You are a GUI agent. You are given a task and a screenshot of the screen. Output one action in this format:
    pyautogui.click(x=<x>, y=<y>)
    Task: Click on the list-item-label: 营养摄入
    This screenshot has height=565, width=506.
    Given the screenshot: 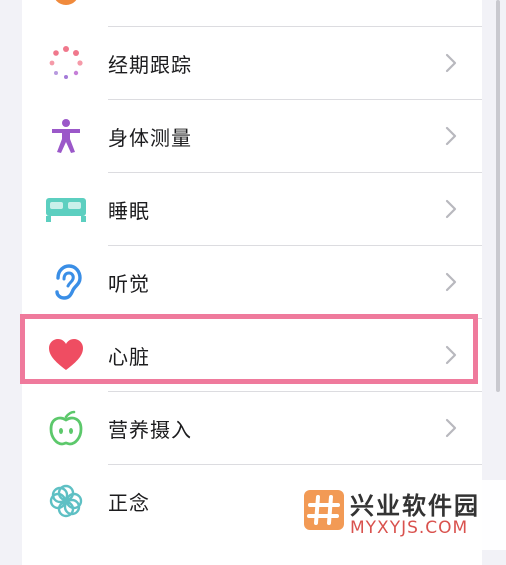 What is the action you would take?
    pyautogui.click(x=150, y=430)
    